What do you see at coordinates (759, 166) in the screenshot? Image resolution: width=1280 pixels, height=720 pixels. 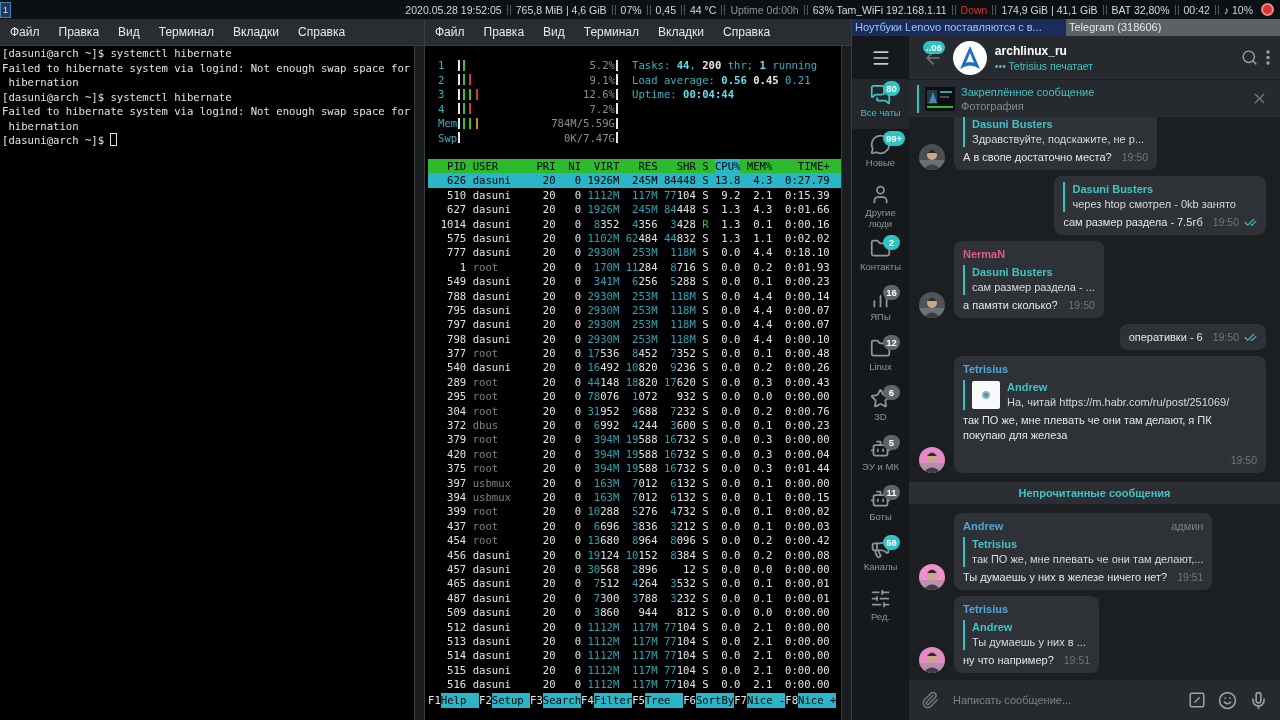 I see `column-header: MEM%` at bounding box center [759, 166].